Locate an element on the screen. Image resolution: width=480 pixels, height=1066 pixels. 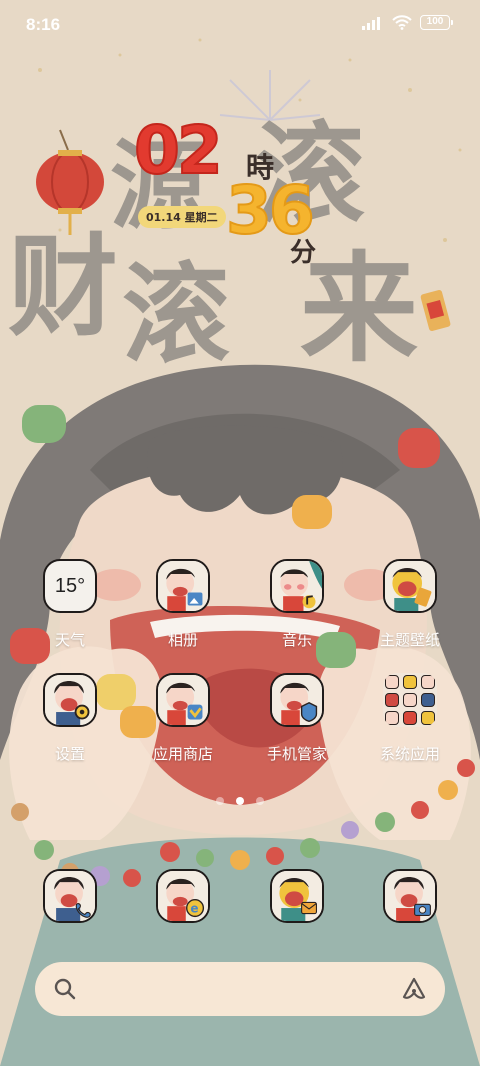
status-bar: 8:16 100 is located at coordinates (240, 25).